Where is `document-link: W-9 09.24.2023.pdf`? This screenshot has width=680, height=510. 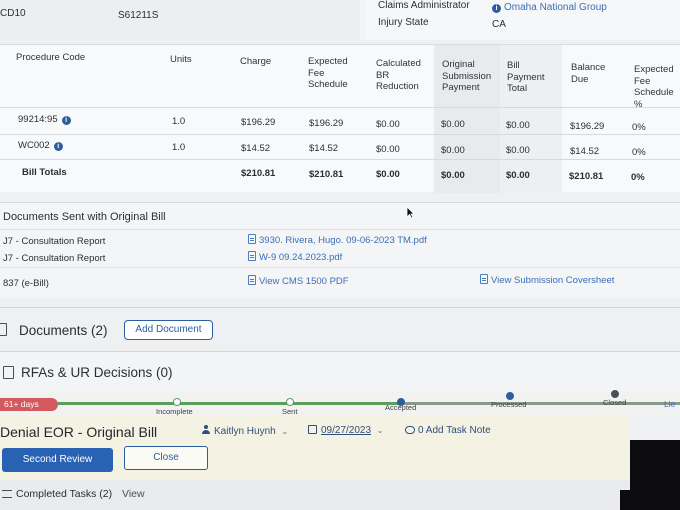
document-link: W-9 09.24.2023.pdf is located at coordinates (295, 257).